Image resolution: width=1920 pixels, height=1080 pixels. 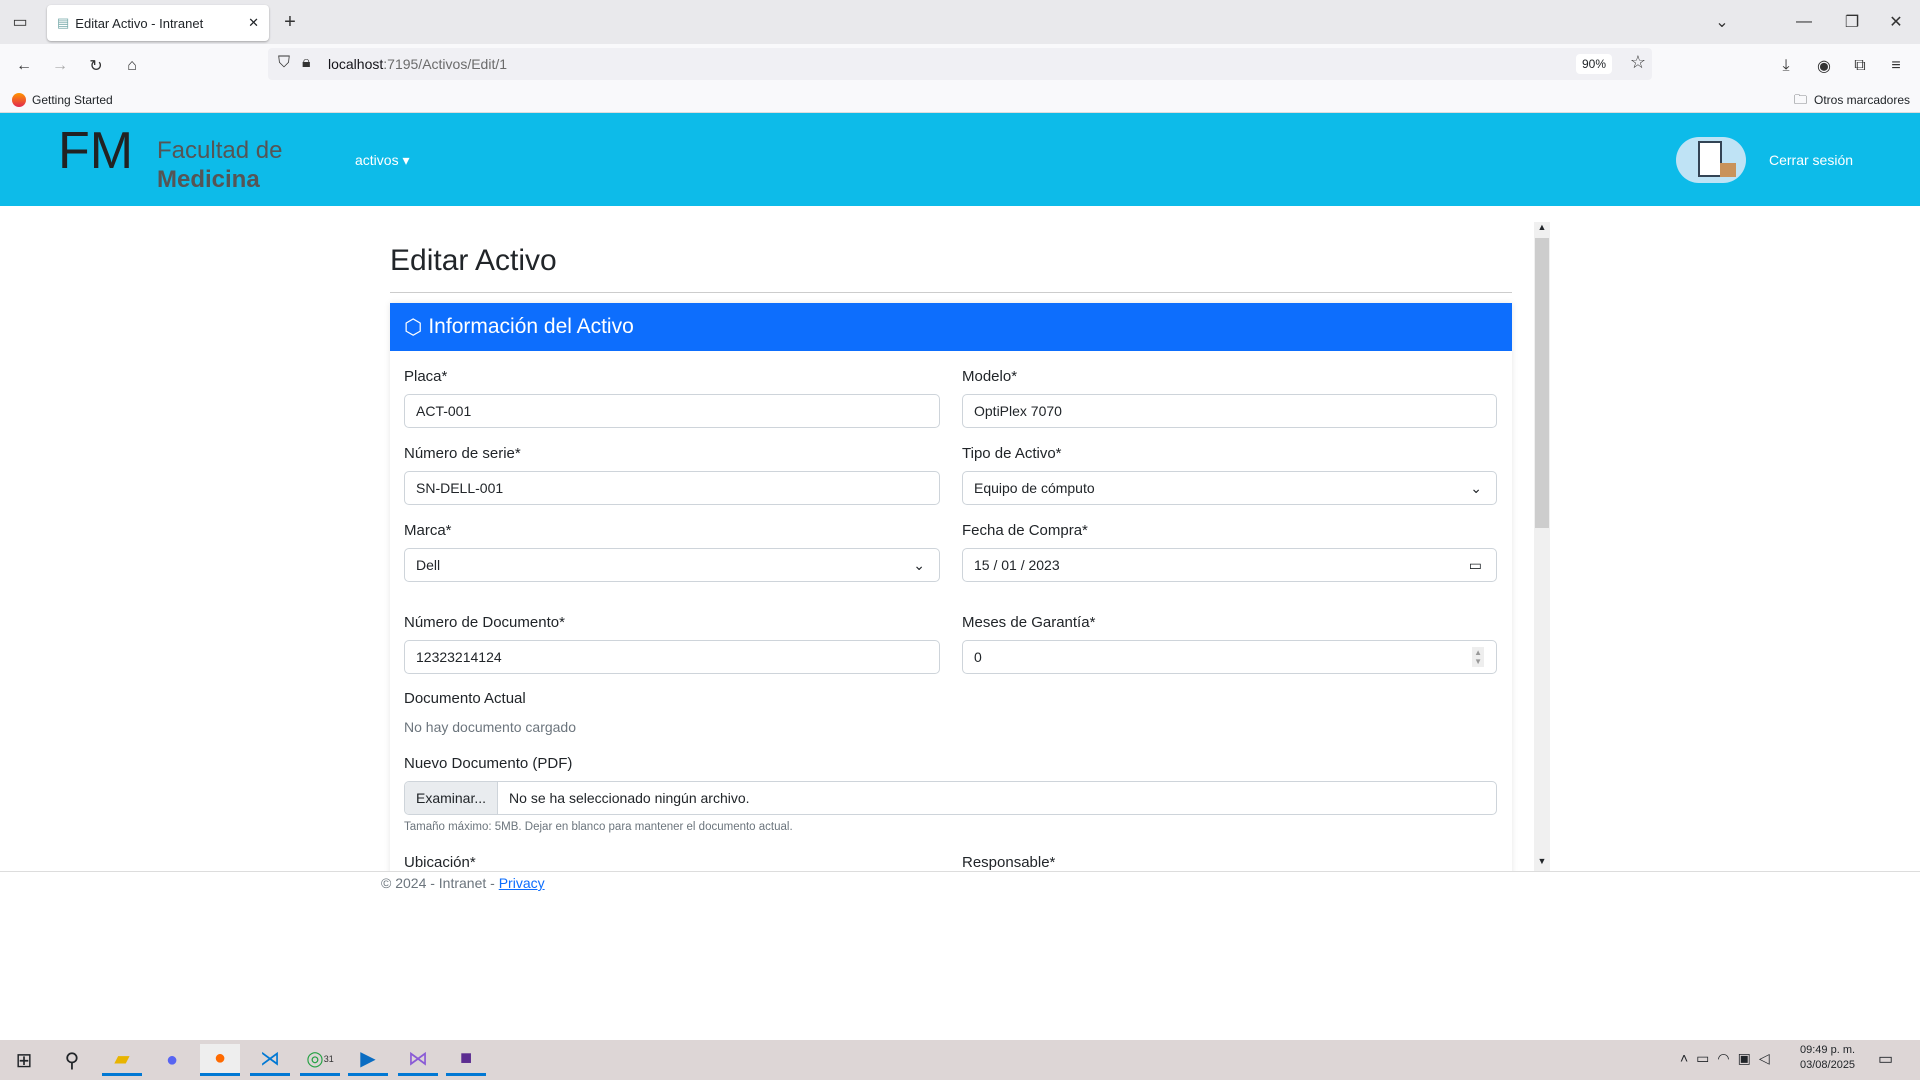 What do you see at coordinates (1896, 66) in the screenshot?
I see `menu-icon: ≡` at bounding box center [1896, 66].